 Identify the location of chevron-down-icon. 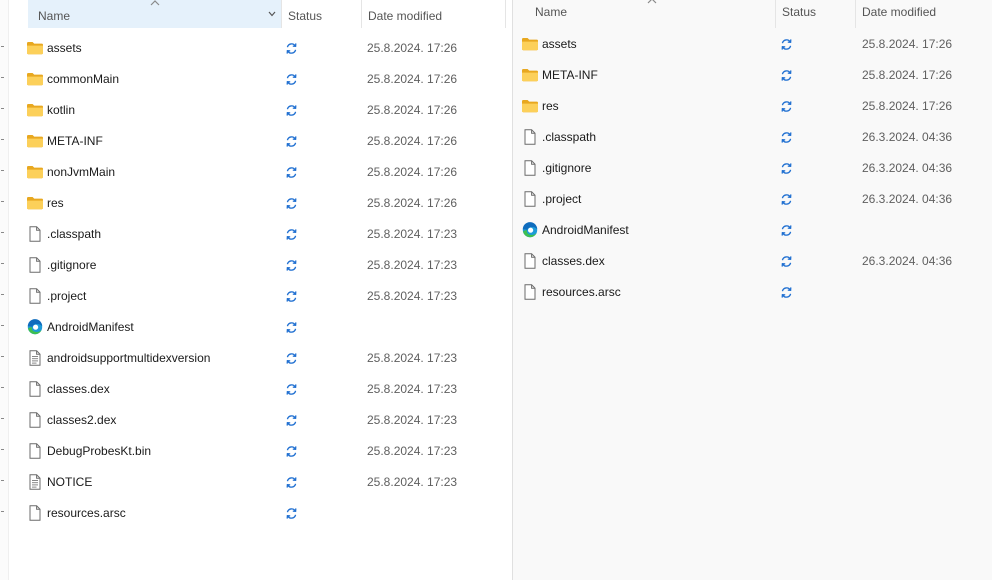
(272, 14).